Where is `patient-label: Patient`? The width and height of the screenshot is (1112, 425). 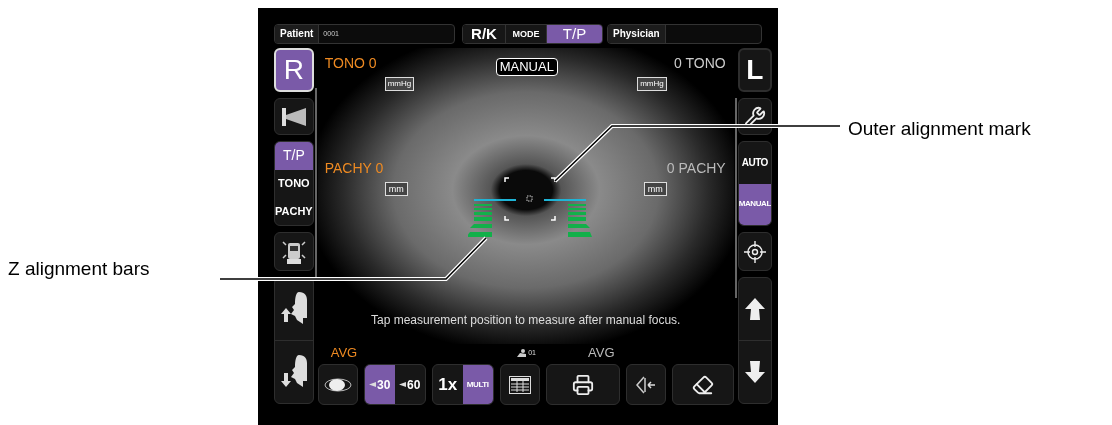 patient-label: Patient is located at coordinates (297, 34).